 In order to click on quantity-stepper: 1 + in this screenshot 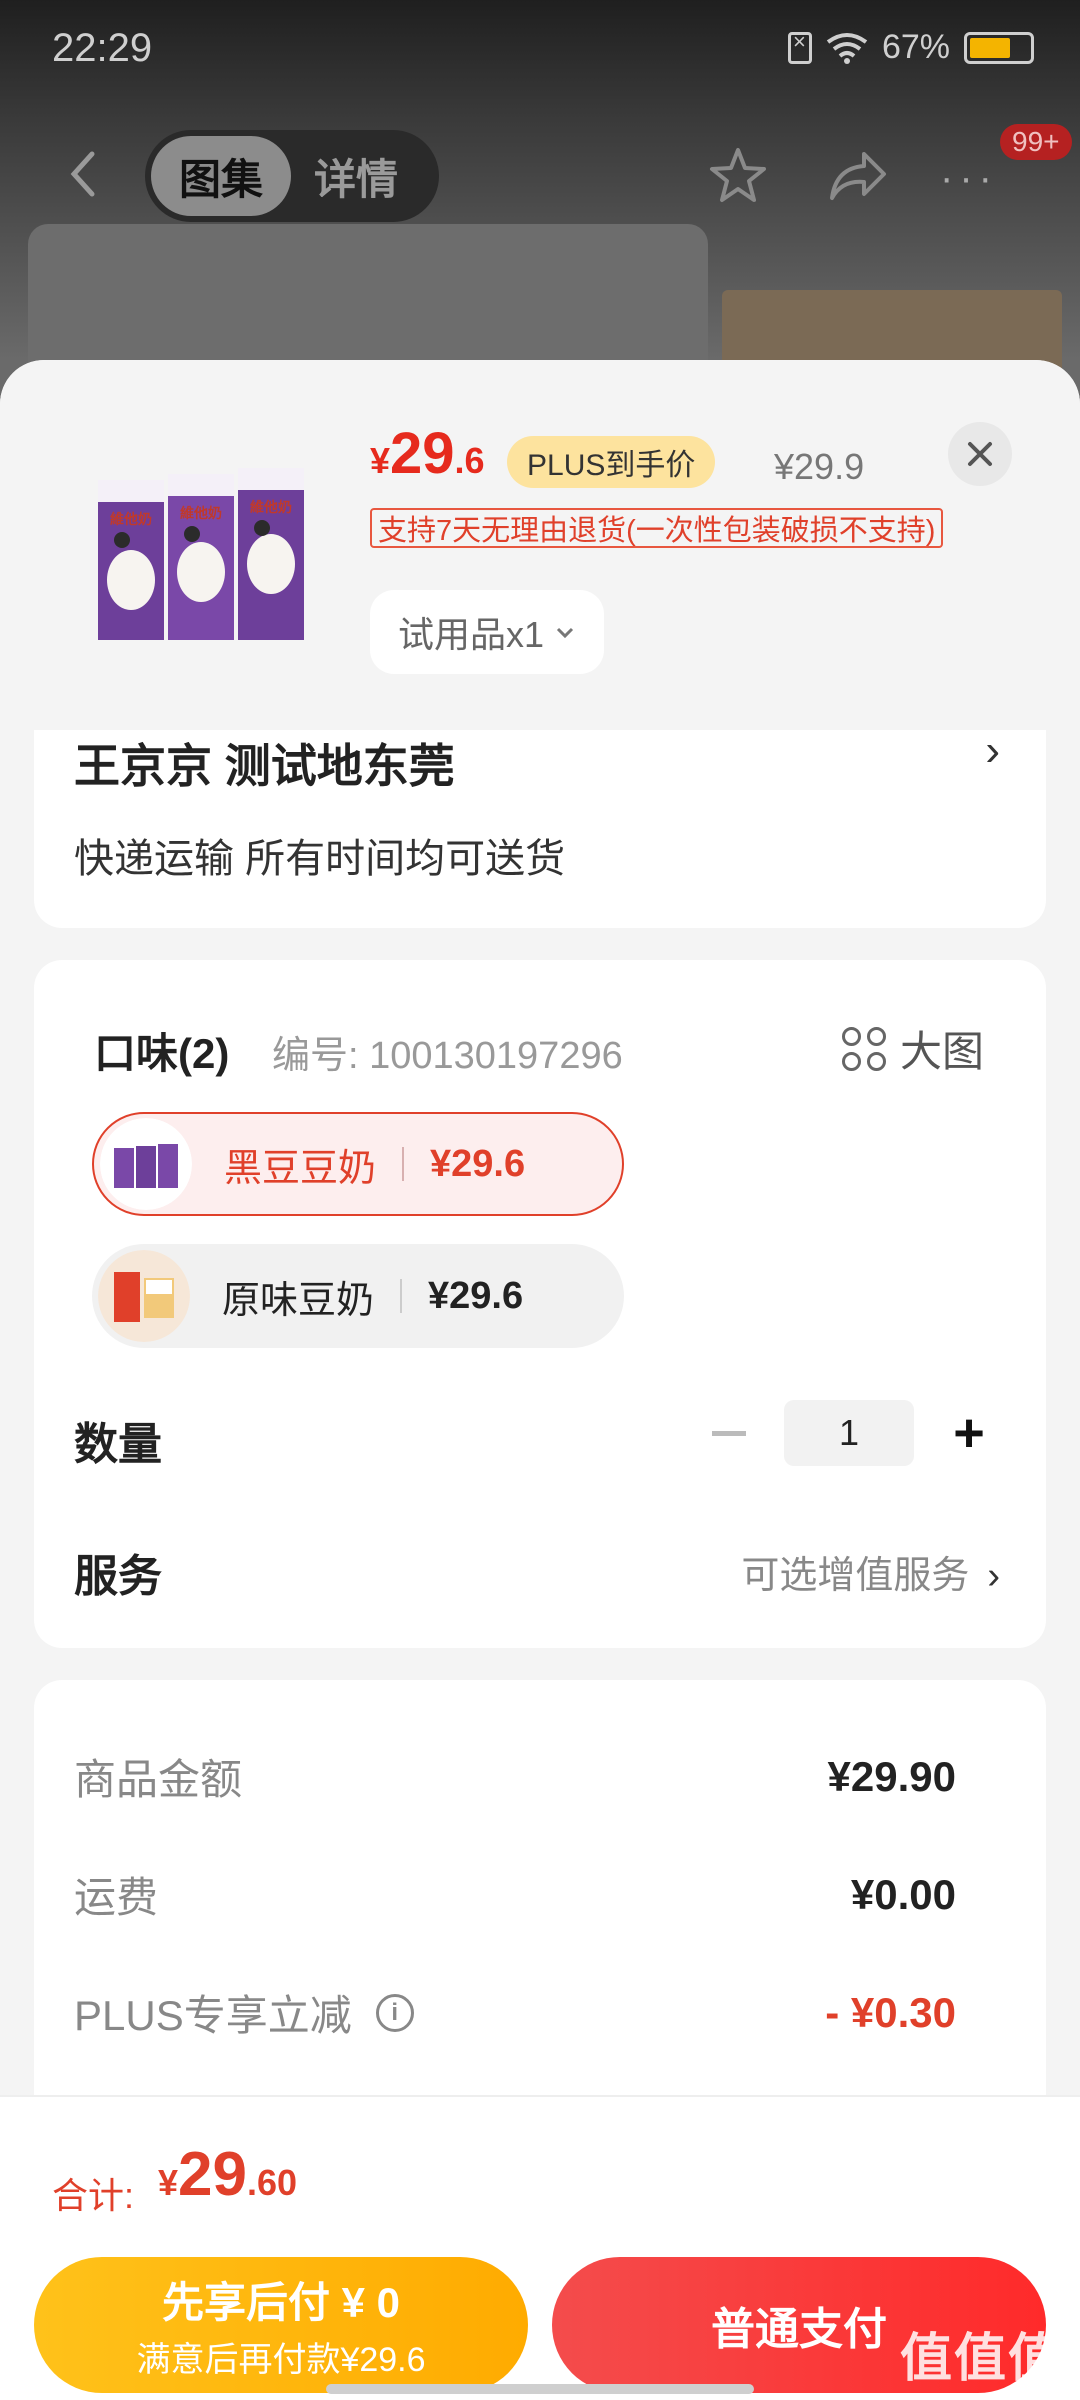, I will do `click(849, 1433)`.